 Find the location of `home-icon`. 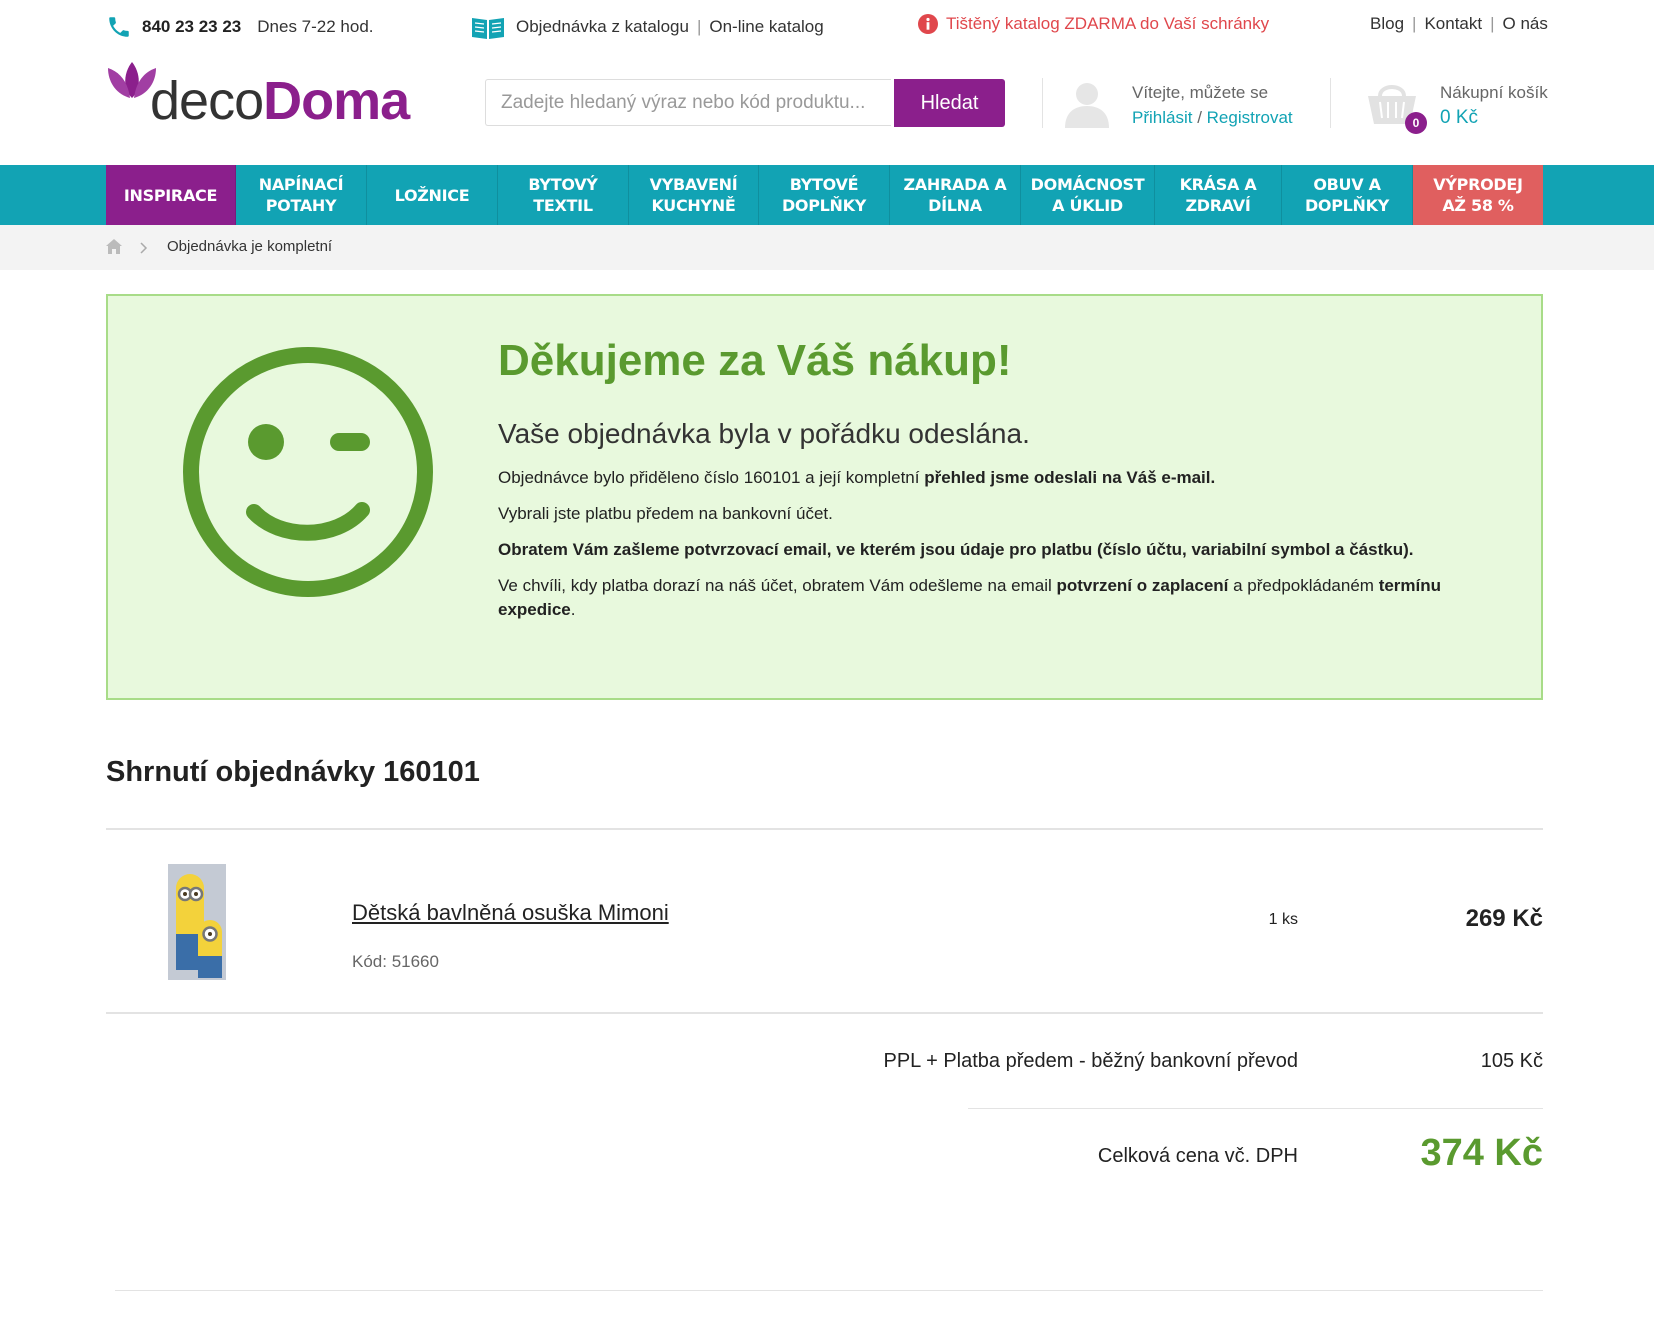

home-icon is located at coordinates (114, 246).